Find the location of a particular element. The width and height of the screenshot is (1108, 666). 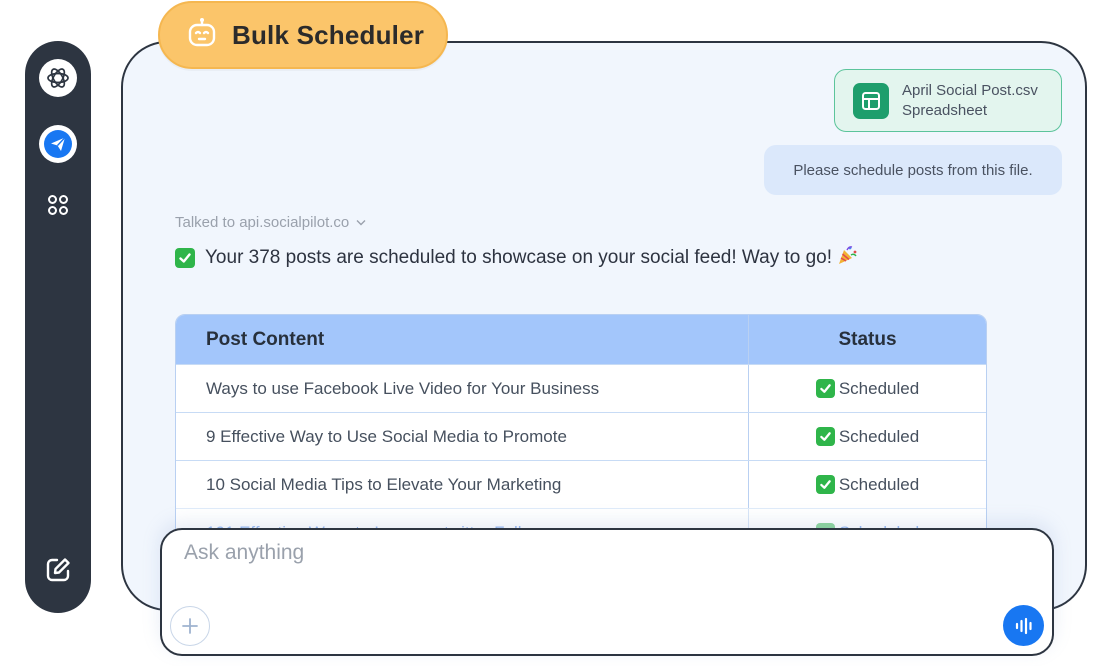

plus-icon is located at coordinates (190, 626).